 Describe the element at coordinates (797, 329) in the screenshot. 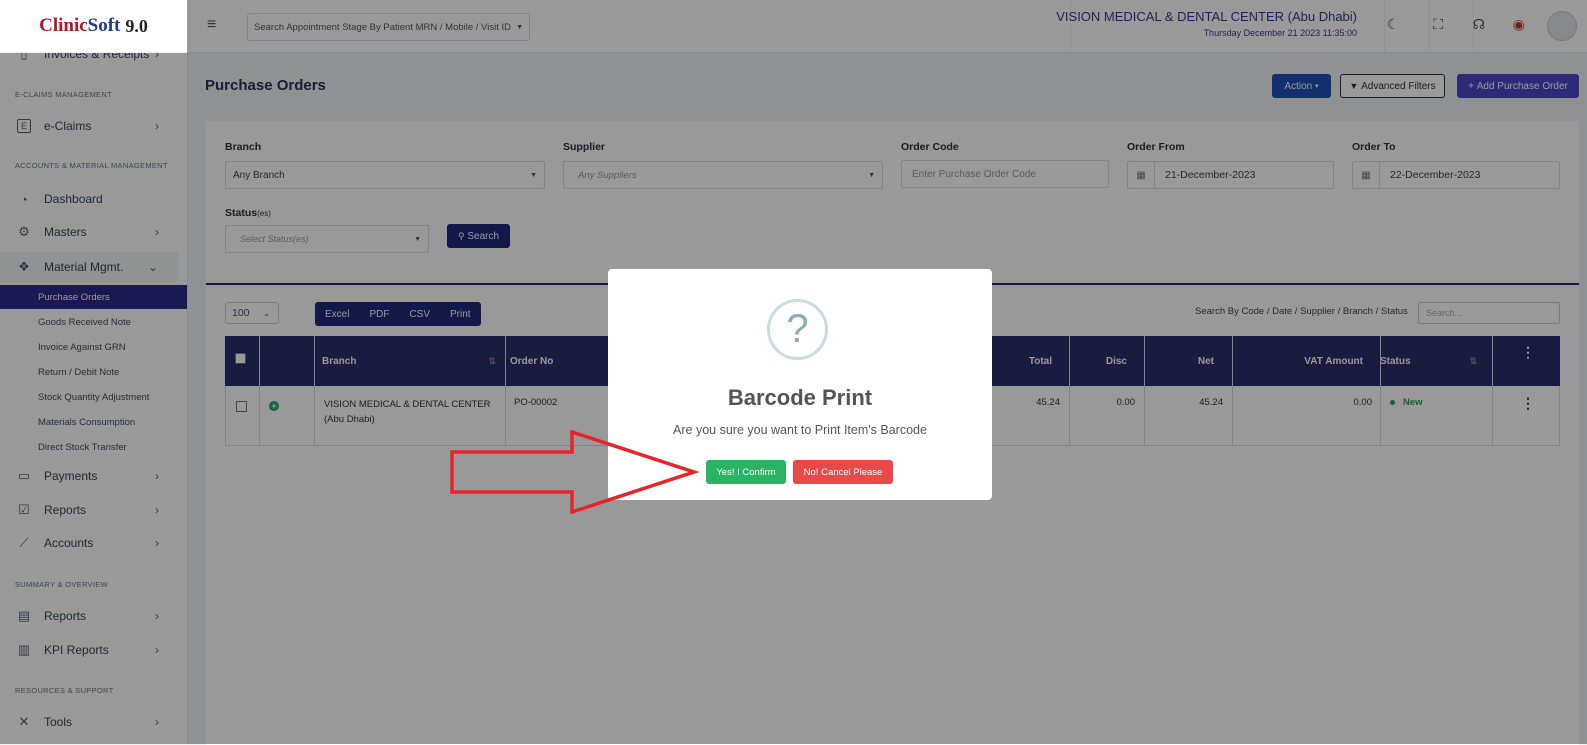

I see `question-icon: ?` at that location.